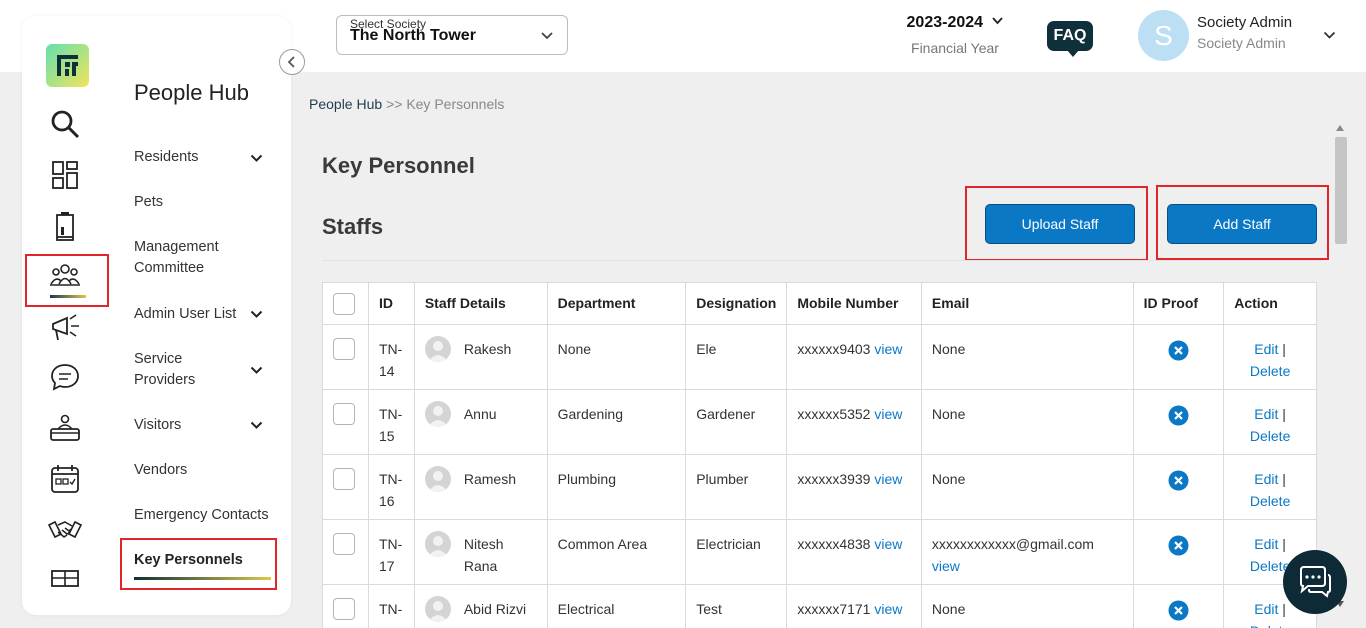 This screenshot has height=628, width=1366. Describe the element at coordinates (65, 377) in the screenshot. I see `chat-icon` at that location.